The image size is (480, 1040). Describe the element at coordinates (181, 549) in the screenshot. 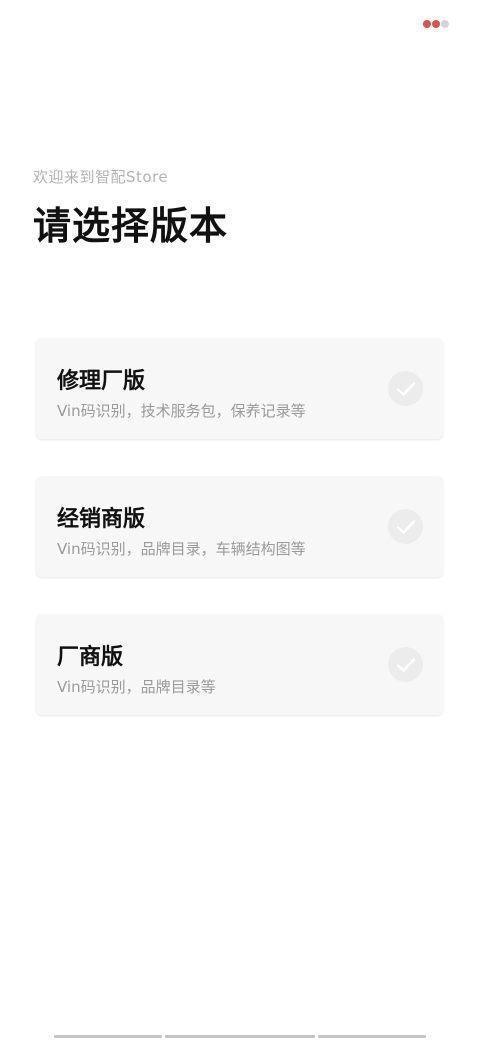

I see `version-description: Vin码识别，品牌目录，车辆结构图等` at that location.